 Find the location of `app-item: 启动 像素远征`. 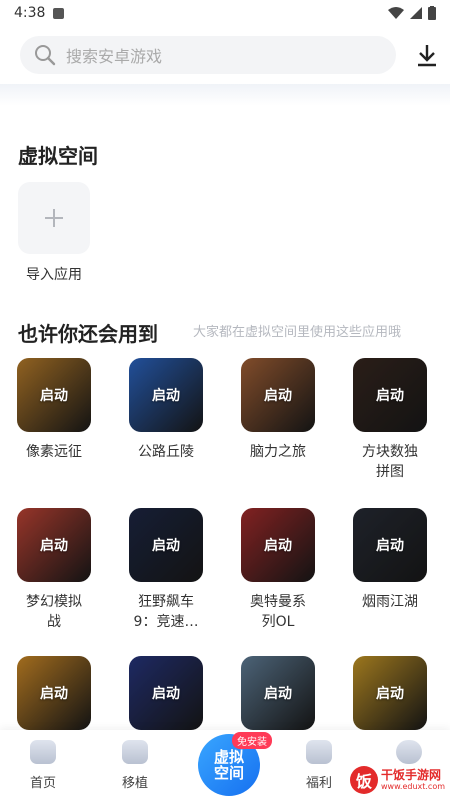

app-item: 启动 像素远征 is located at coordinates (54, 410).